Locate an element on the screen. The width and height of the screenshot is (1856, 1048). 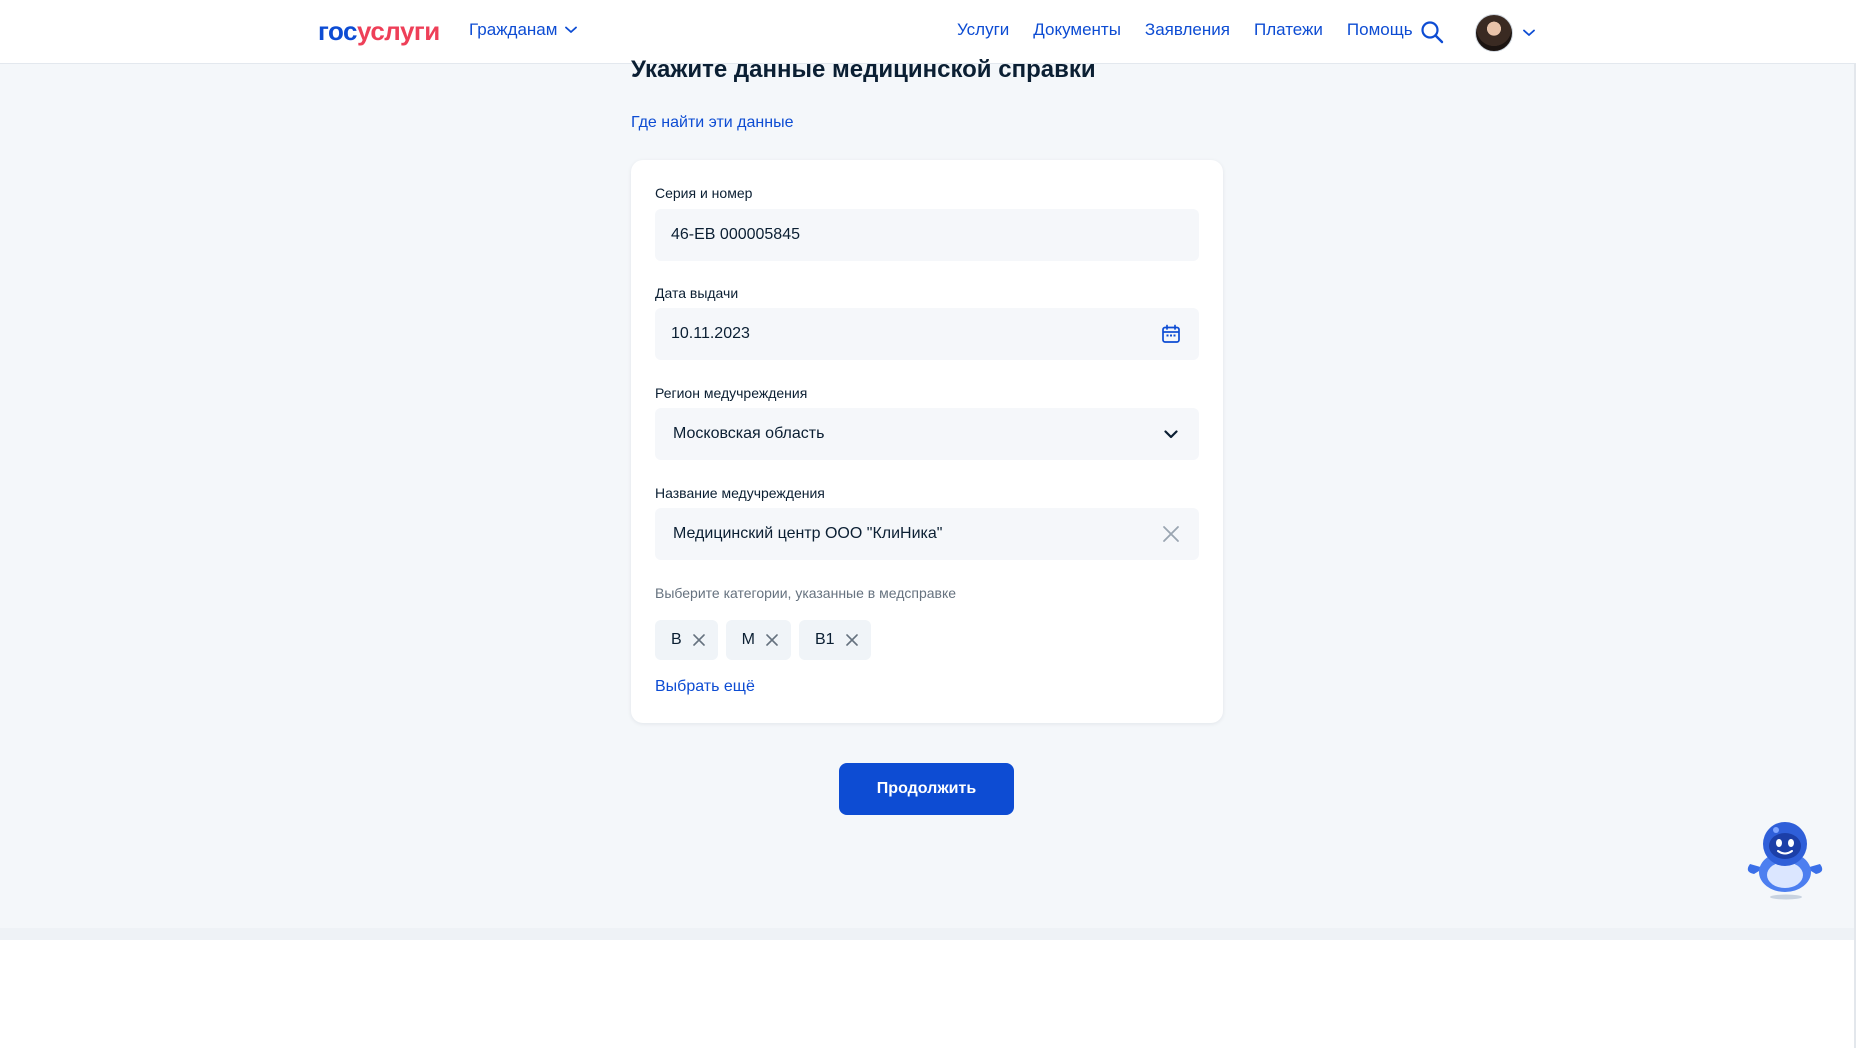
select-more-link: Выбрать ещё is located at coordinates (705, 687).